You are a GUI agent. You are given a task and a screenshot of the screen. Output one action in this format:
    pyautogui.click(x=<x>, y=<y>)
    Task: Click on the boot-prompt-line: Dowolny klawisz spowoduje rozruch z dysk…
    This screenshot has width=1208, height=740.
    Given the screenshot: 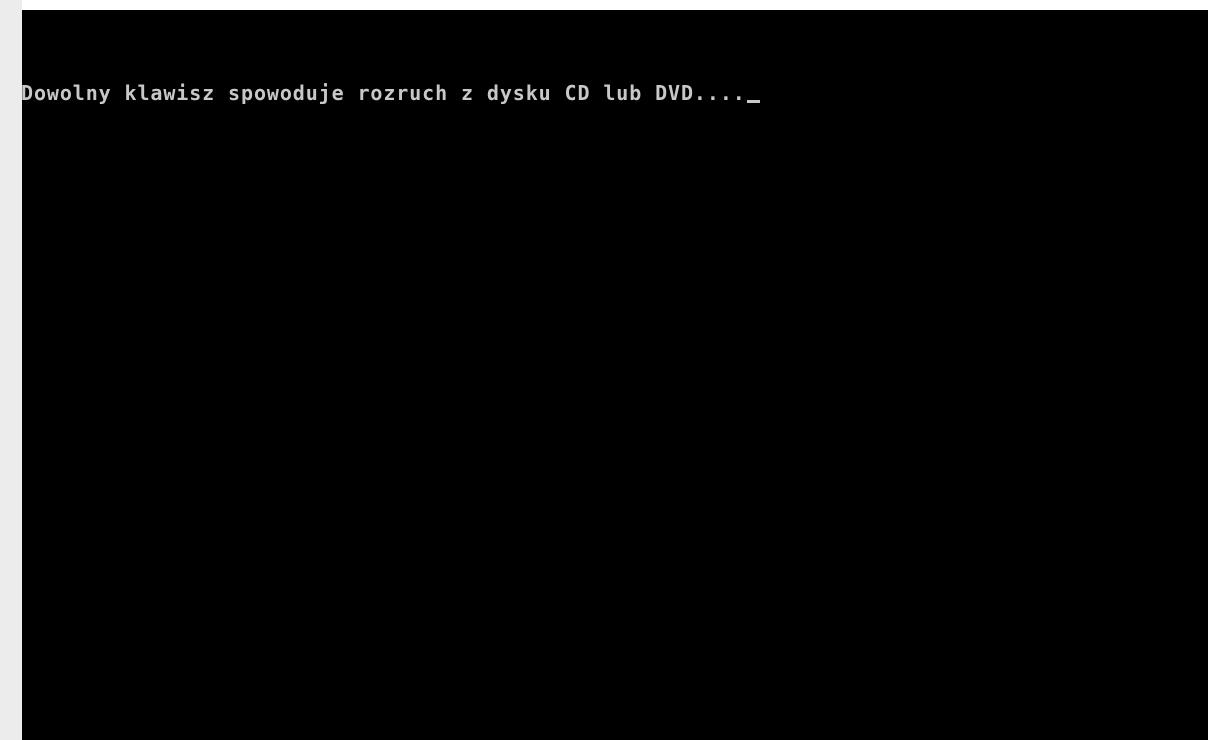 What is the action you would take?
    pyautogui.click(x=391, y=93)
    